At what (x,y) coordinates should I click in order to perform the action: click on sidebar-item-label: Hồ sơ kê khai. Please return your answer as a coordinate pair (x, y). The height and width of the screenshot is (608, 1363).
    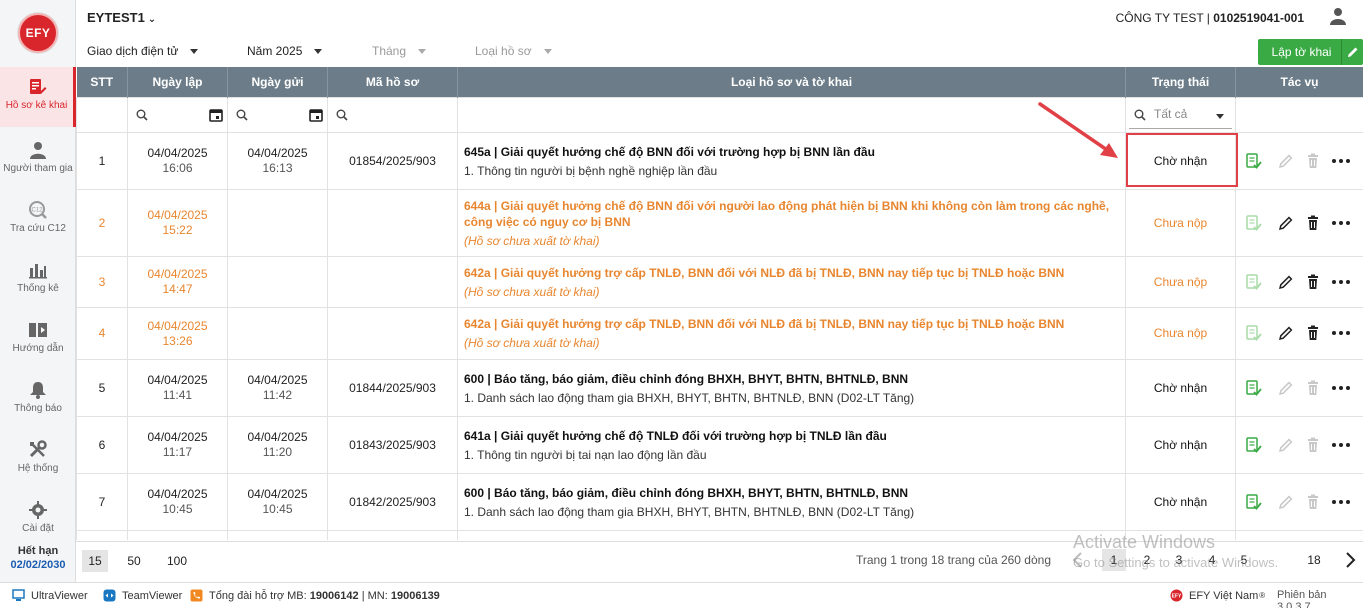
    Looking at the image, I should click on (36, 105).